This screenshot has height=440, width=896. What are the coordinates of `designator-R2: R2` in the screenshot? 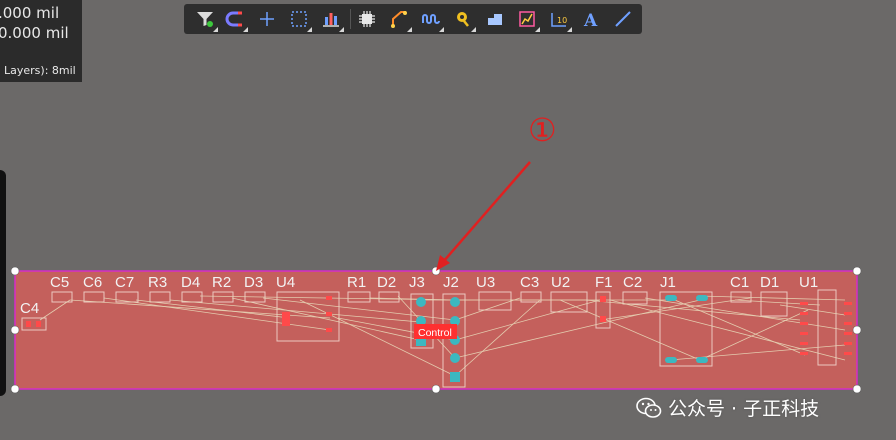 It's located at (221, 282).